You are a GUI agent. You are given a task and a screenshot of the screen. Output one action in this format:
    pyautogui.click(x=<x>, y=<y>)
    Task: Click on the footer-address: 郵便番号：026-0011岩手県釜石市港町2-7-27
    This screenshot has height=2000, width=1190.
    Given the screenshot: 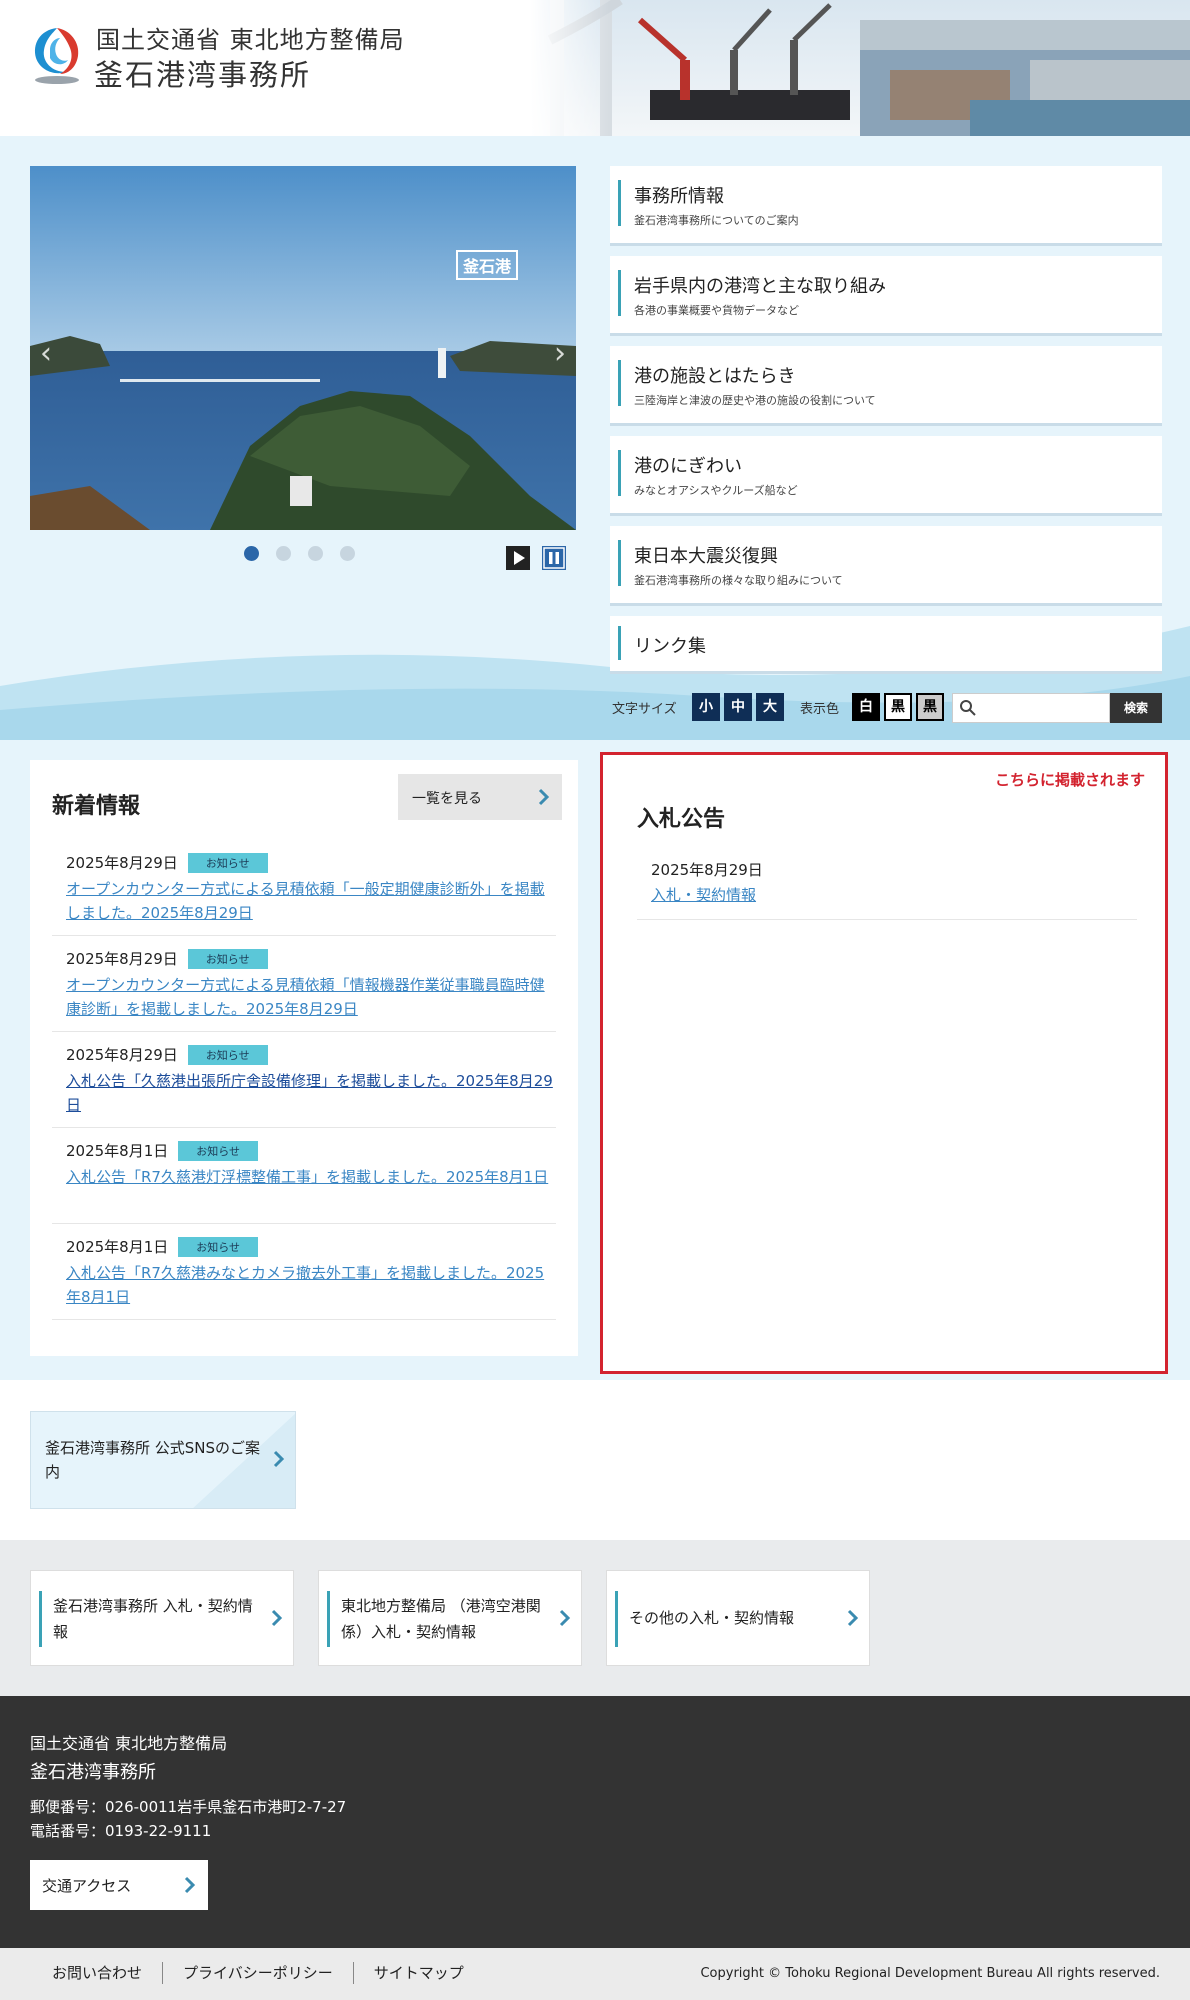 What is the action you would take?
    pyautogui.click(x=188, y=1807)
    